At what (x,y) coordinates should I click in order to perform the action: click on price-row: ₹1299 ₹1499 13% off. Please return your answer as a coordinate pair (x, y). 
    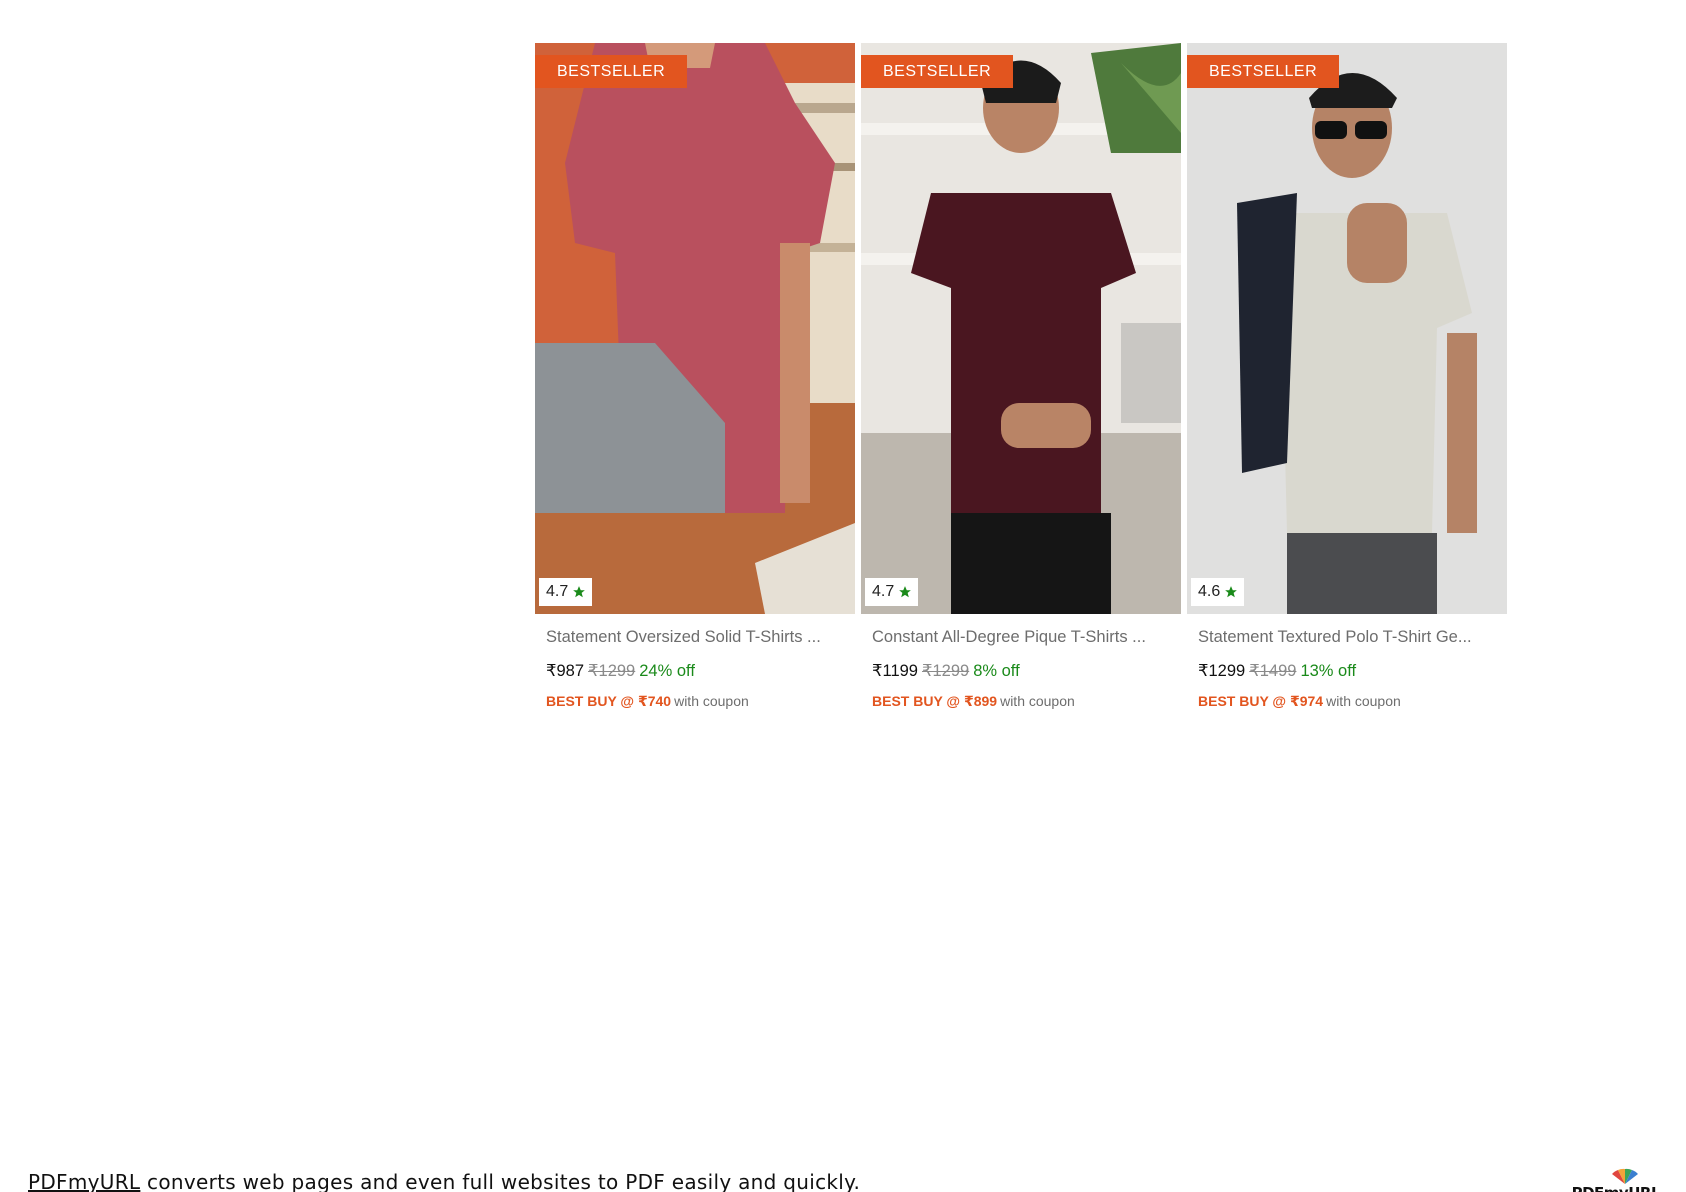
    Looking at the image, I should click on (1347, 671).